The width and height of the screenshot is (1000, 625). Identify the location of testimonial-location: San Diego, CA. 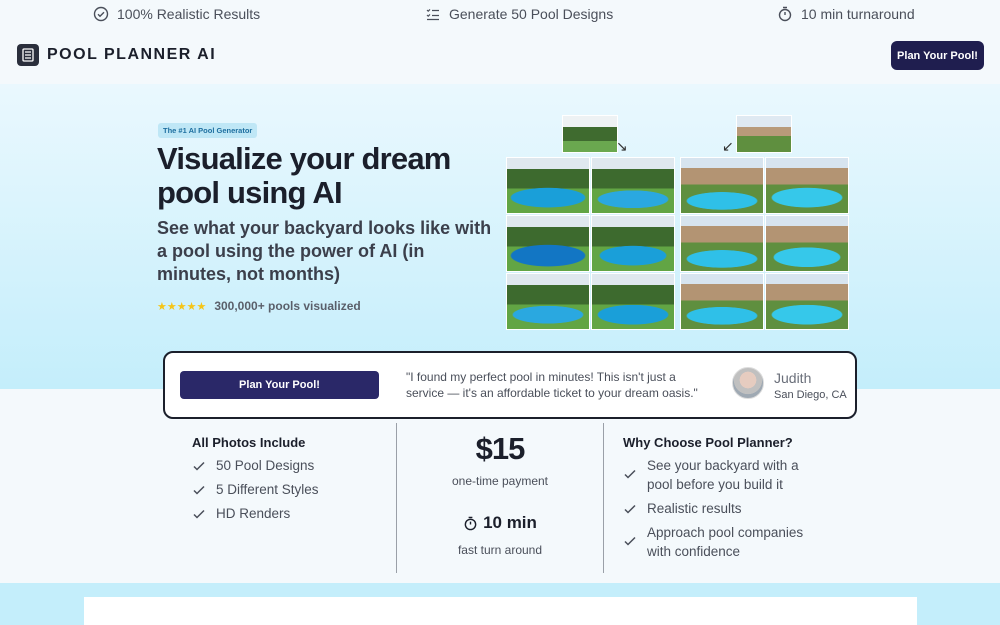
(810, 395).